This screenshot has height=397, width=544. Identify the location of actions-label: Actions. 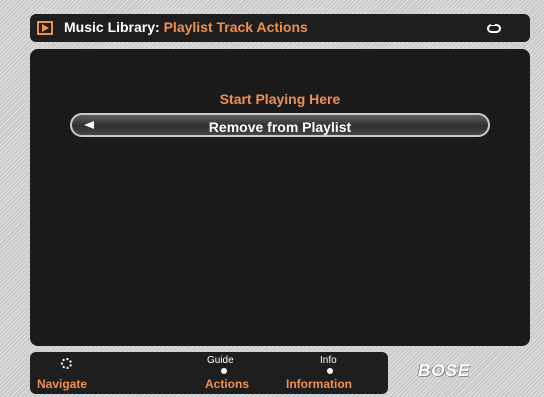
(227, 384).